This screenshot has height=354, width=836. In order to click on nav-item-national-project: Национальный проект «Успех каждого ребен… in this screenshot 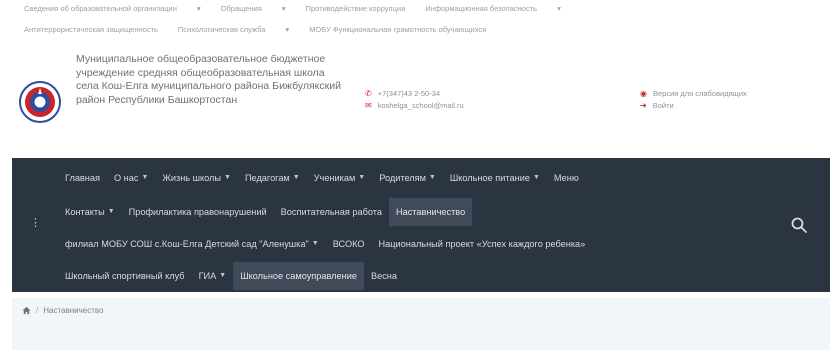, I will do `click(482, 244)`.